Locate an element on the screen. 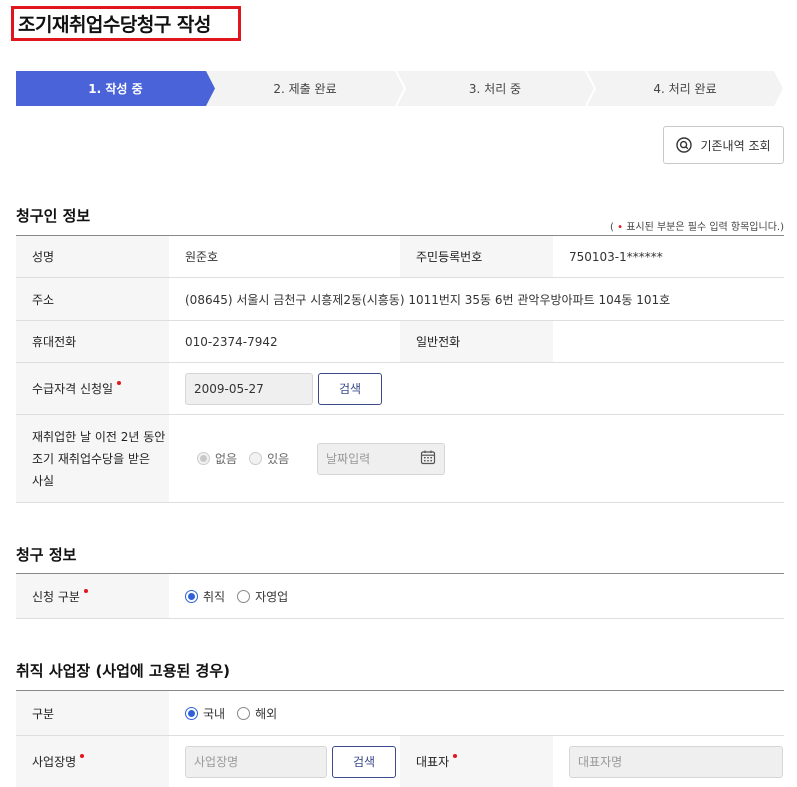  table-row: 신청 구분 취직 자영업 is located at coordinates (400, 596).